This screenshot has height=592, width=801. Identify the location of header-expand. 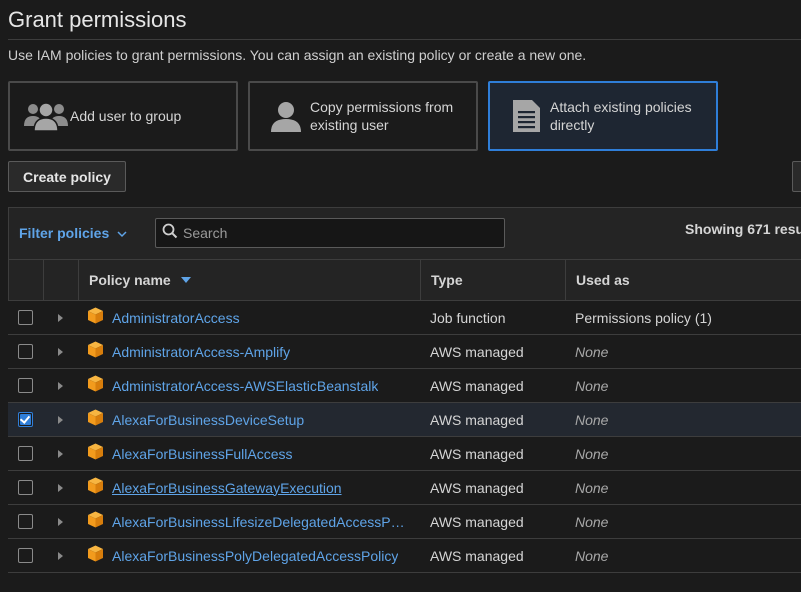
(61, 280).